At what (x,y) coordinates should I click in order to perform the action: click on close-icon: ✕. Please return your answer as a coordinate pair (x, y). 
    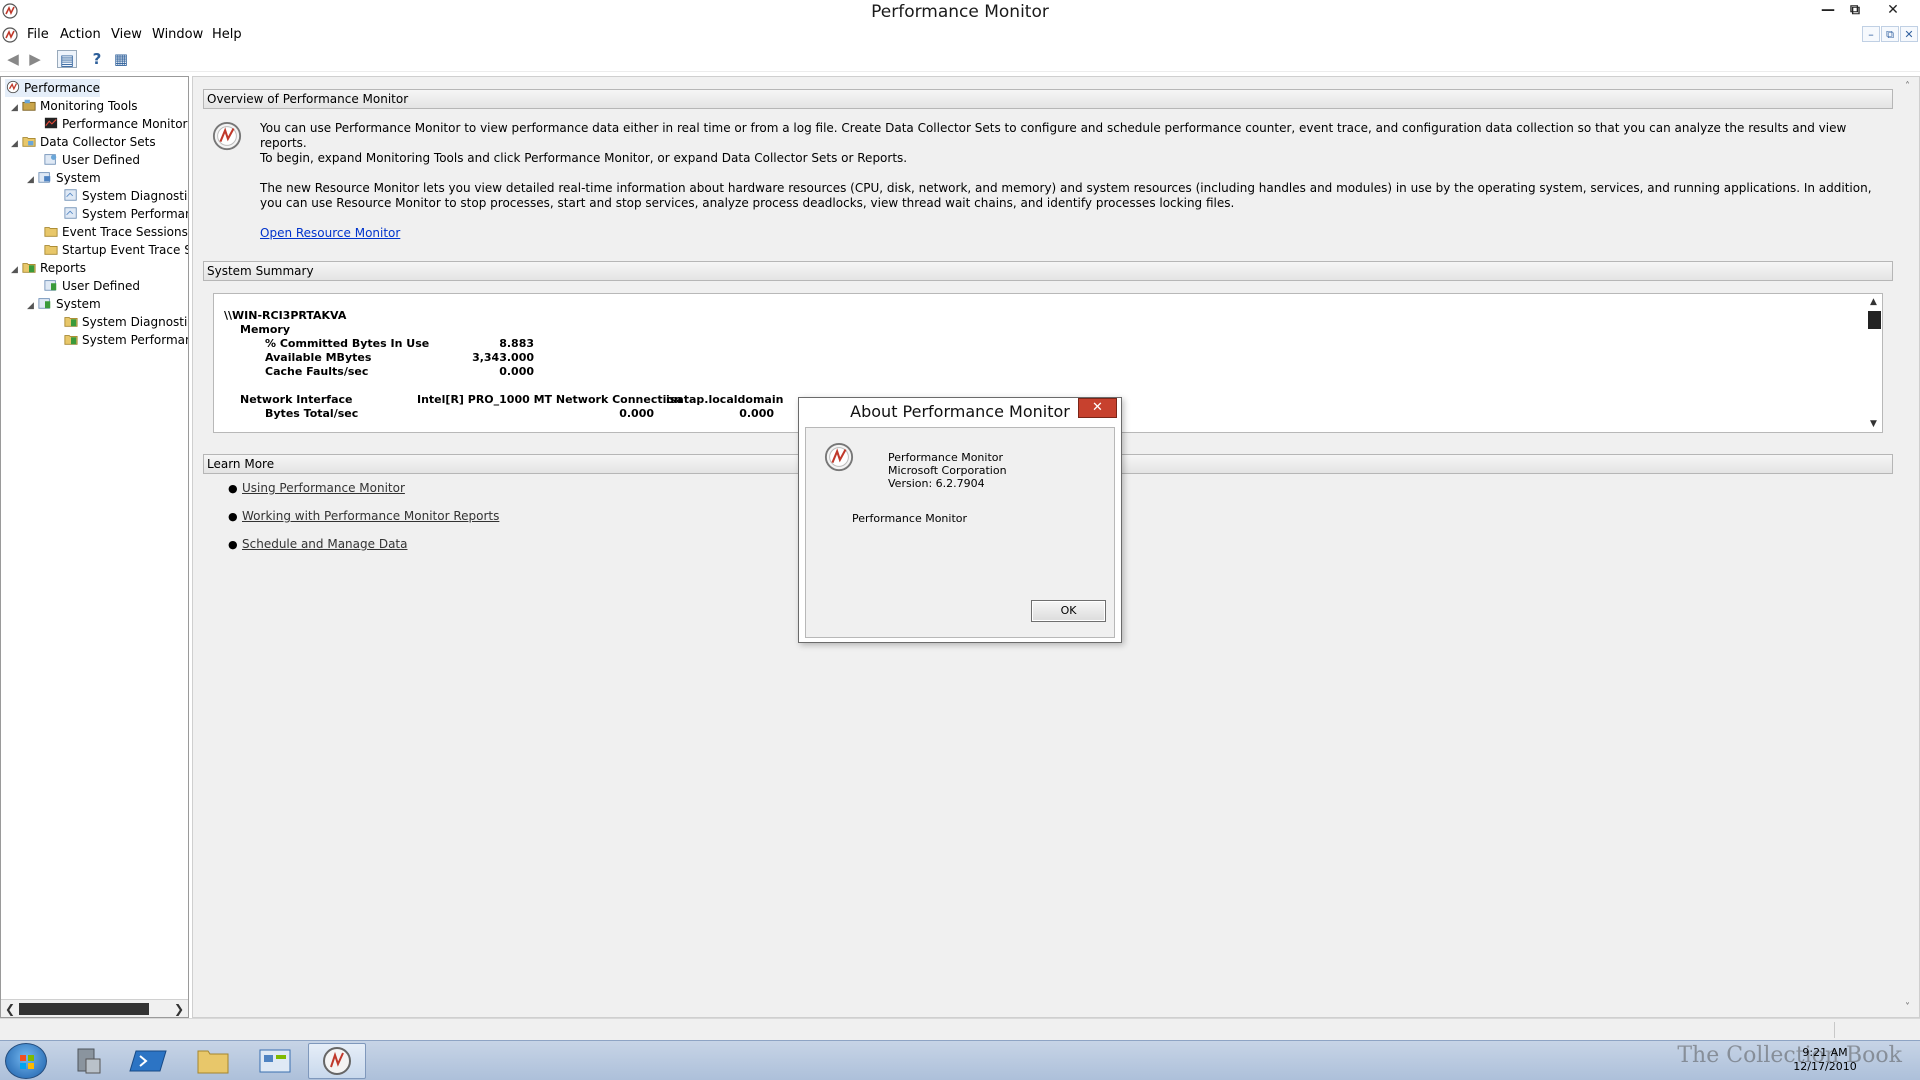
    Looking at the image, I should click on (1893, 10).